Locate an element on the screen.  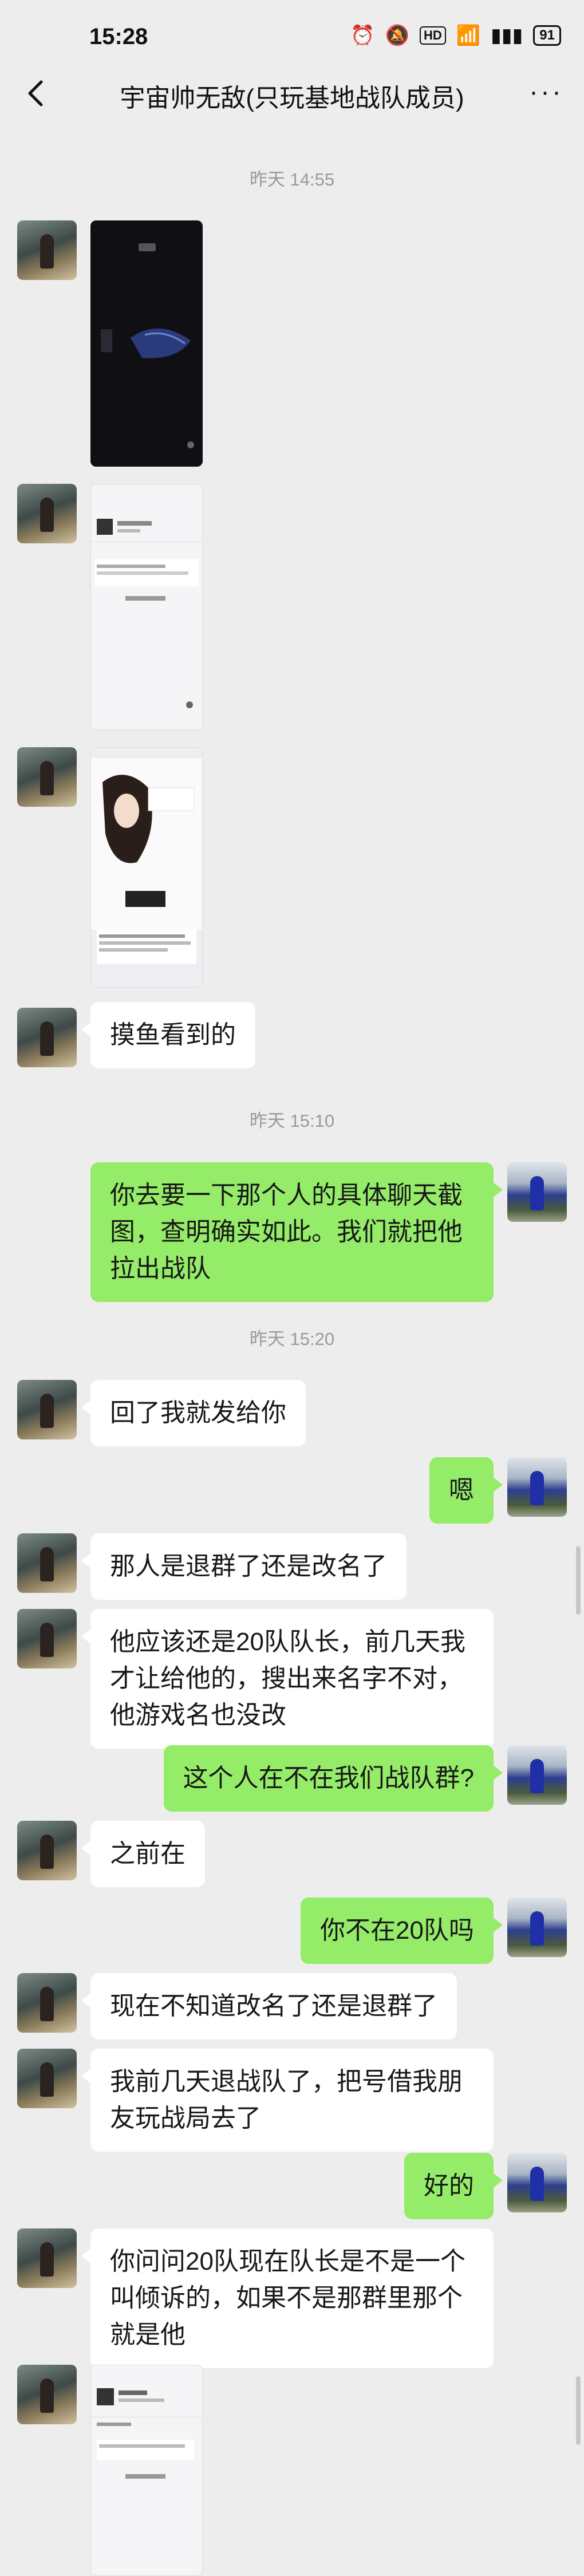
mute-icon: 🔕 is located at coordinates (397, 35).